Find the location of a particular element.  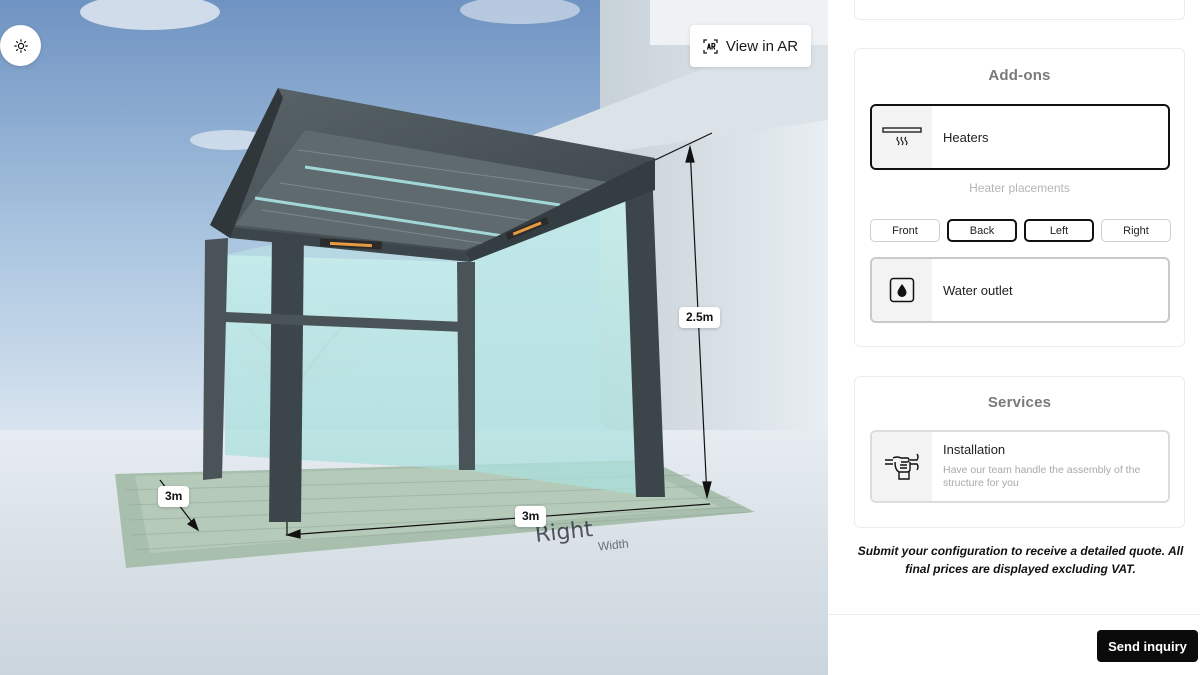

heater-icon is located at coordinates (902, 136).